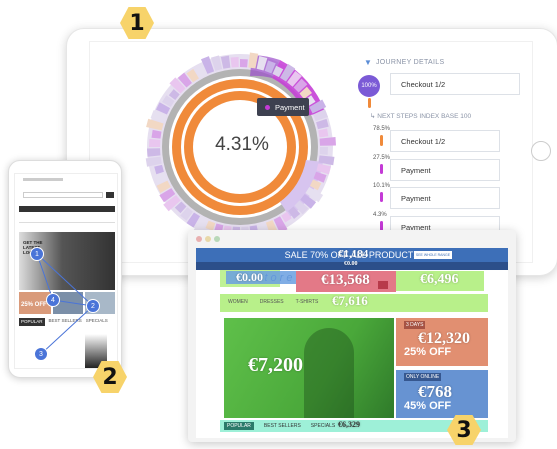 This screenshot has width=557, height=449. I want to click on window-maximize-dot, so click(217, 239).